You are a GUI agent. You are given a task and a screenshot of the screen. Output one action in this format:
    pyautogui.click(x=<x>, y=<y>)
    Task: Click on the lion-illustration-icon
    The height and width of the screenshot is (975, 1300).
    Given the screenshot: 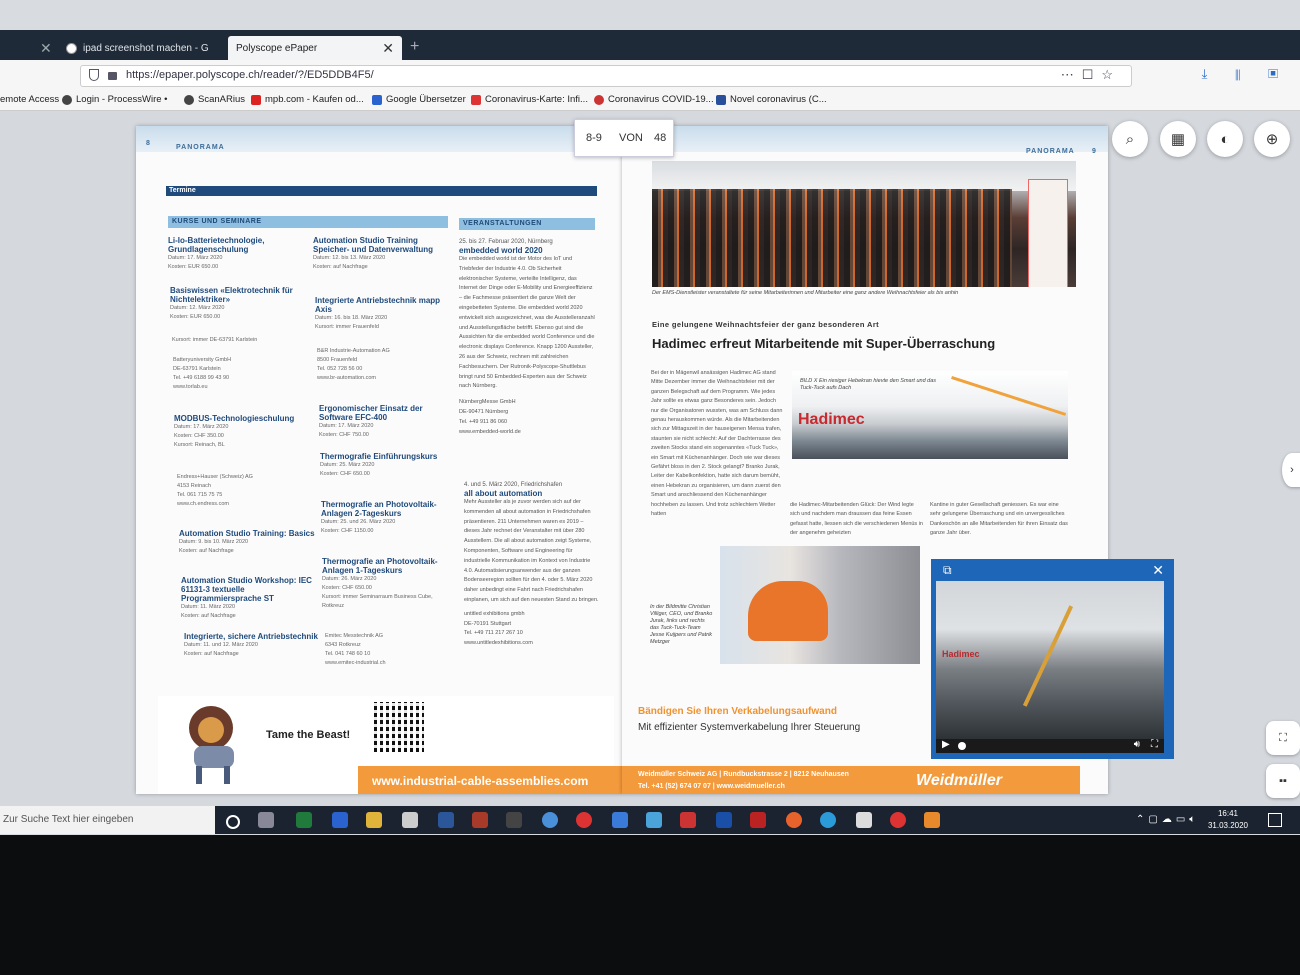 What is the action you would take?
    pyautogui.click(x=211, y=745)
    